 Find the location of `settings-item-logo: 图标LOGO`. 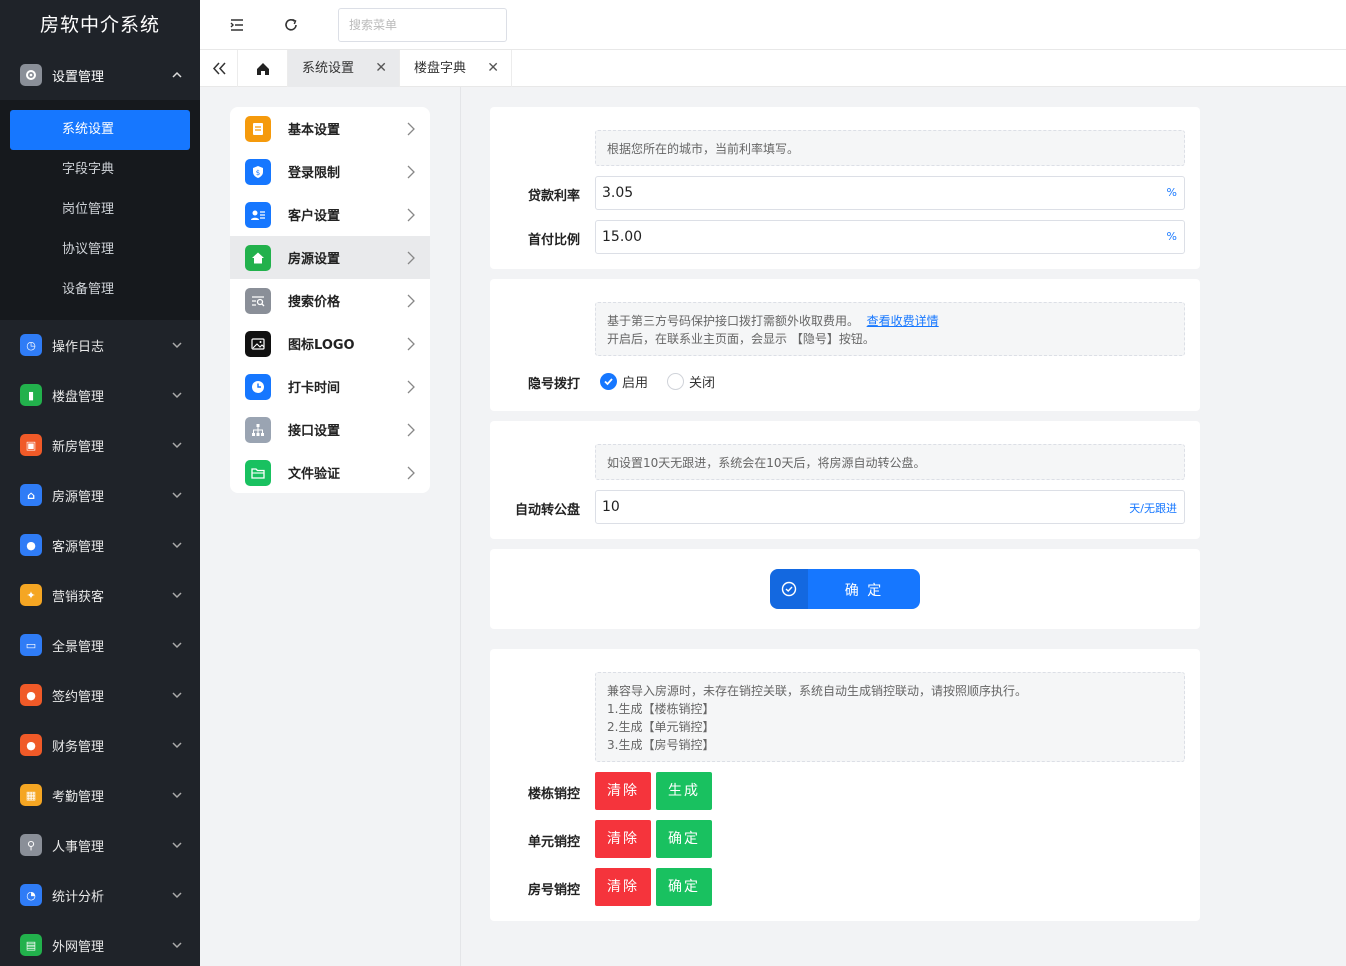

settings-item-logo: 图标LOGO is located at coordinates (330, 343).